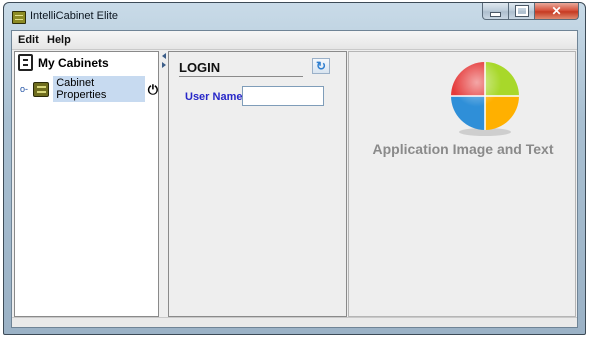 The width and height of the screenshot is (591, 340). I want to click on login-title: LOGIN, so click(241, 68).